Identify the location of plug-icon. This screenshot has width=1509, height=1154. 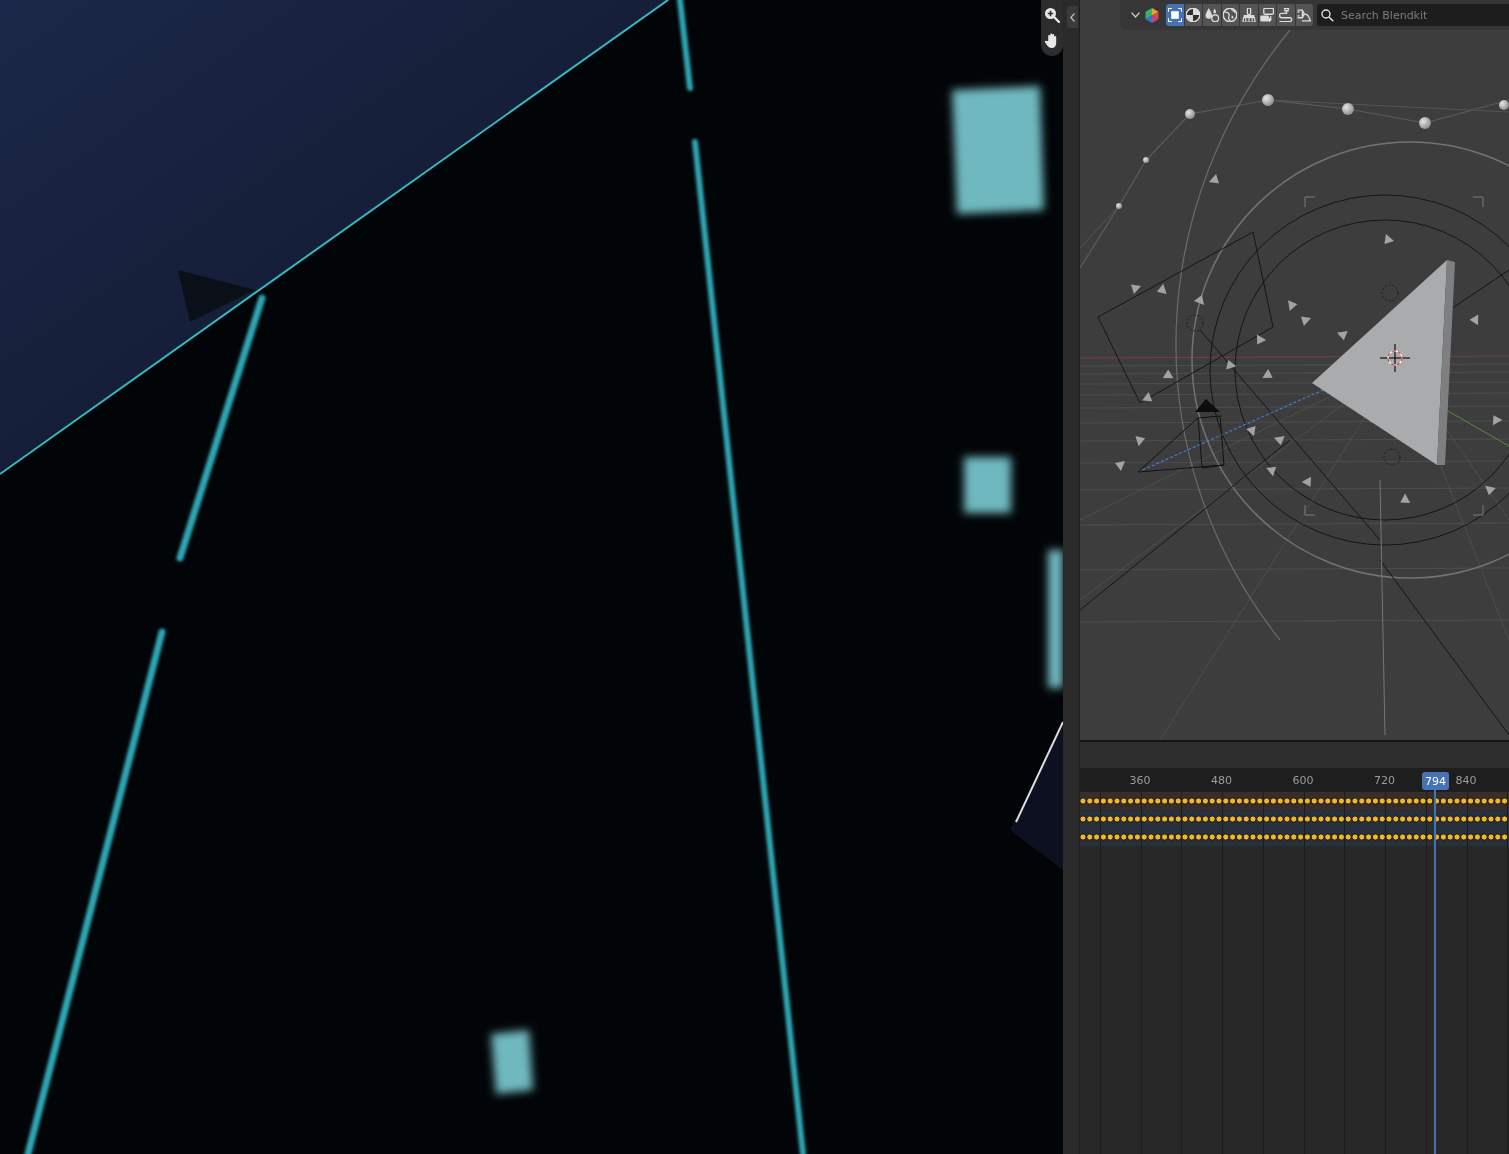
(1304, 15).